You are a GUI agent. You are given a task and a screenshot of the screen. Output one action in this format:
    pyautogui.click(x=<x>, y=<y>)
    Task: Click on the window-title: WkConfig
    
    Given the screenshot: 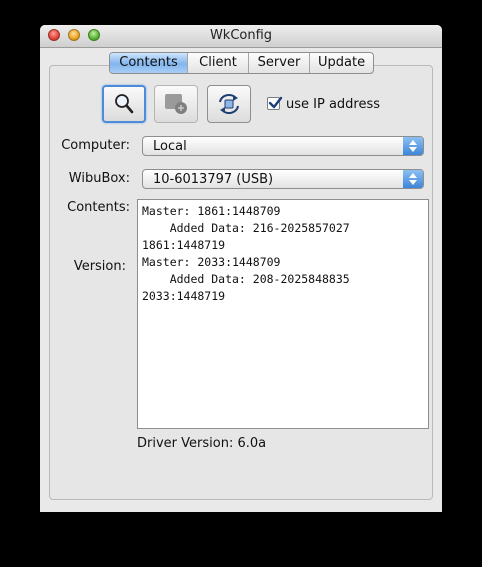 What is the action you would take?
    pyautogui.click(x=241, y=35)
    